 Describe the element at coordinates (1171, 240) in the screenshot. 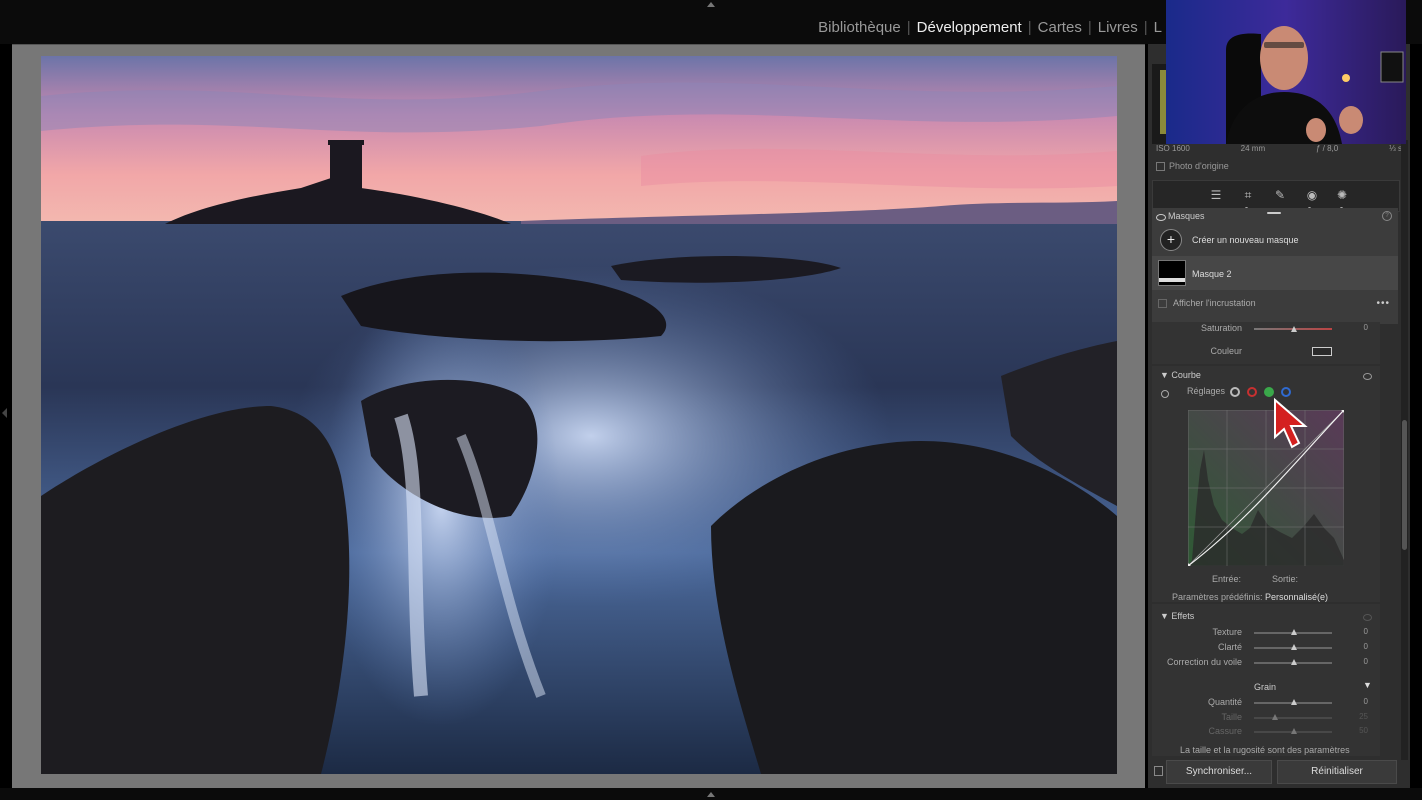

I see `create-mask-button: +` at that location.